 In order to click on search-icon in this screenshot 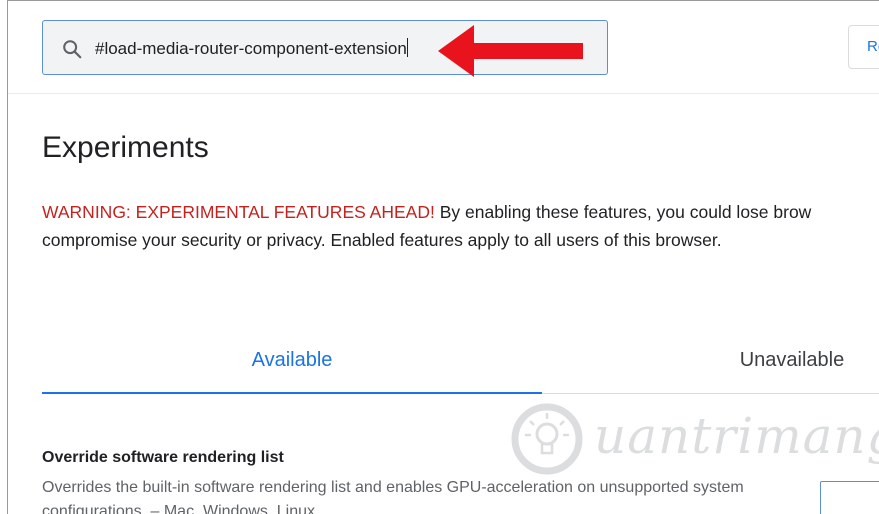, I will do `click(72, 49)`.